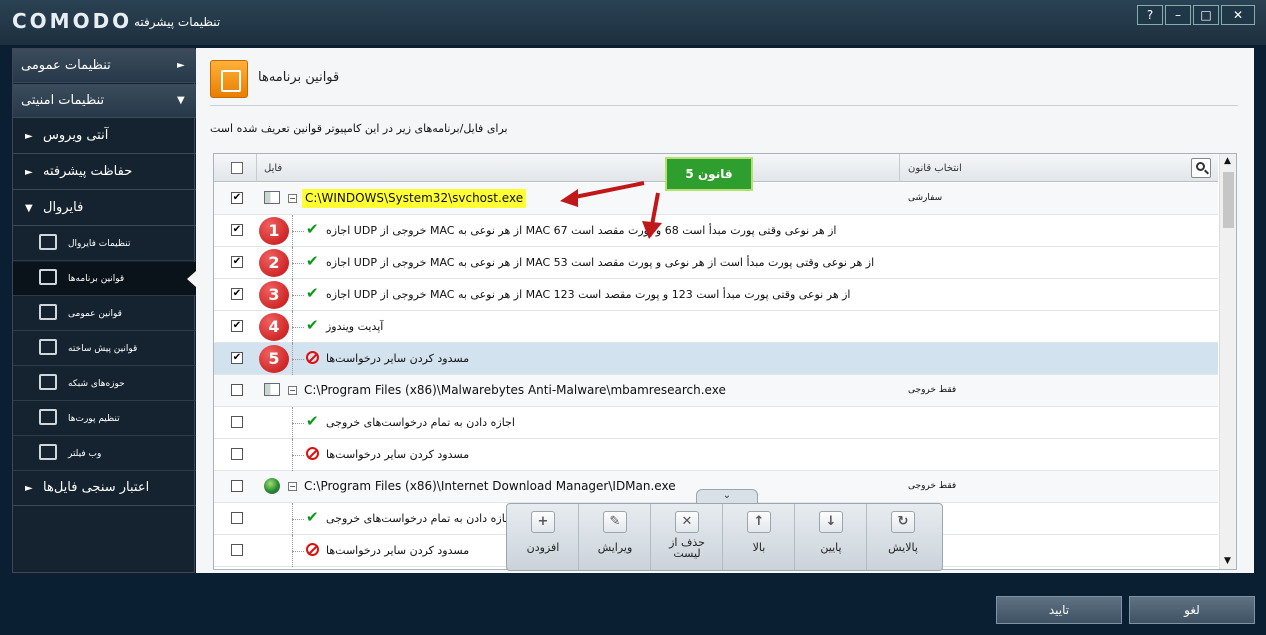 This screenshot has height=635, width=1266. What do you see at coordinates (1201, 168) in the screenshot?
I see `search-icon` at bounding box center [1201, 168].